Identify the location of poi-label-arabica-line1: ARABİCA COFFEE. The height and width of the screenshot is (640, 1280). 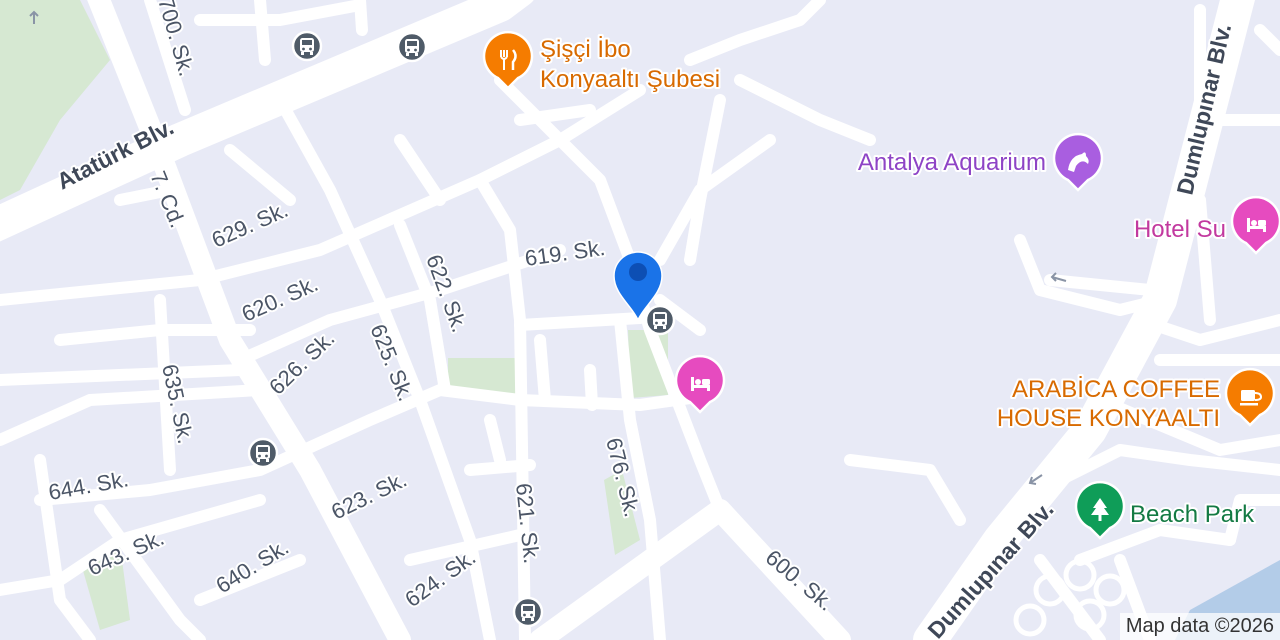
(1116, 389).